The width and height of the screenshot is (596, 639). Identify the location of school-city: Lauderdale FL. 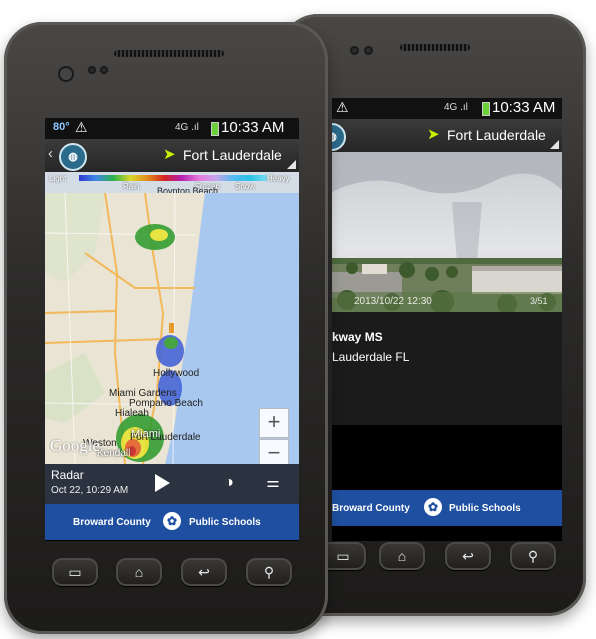
(371, 357).